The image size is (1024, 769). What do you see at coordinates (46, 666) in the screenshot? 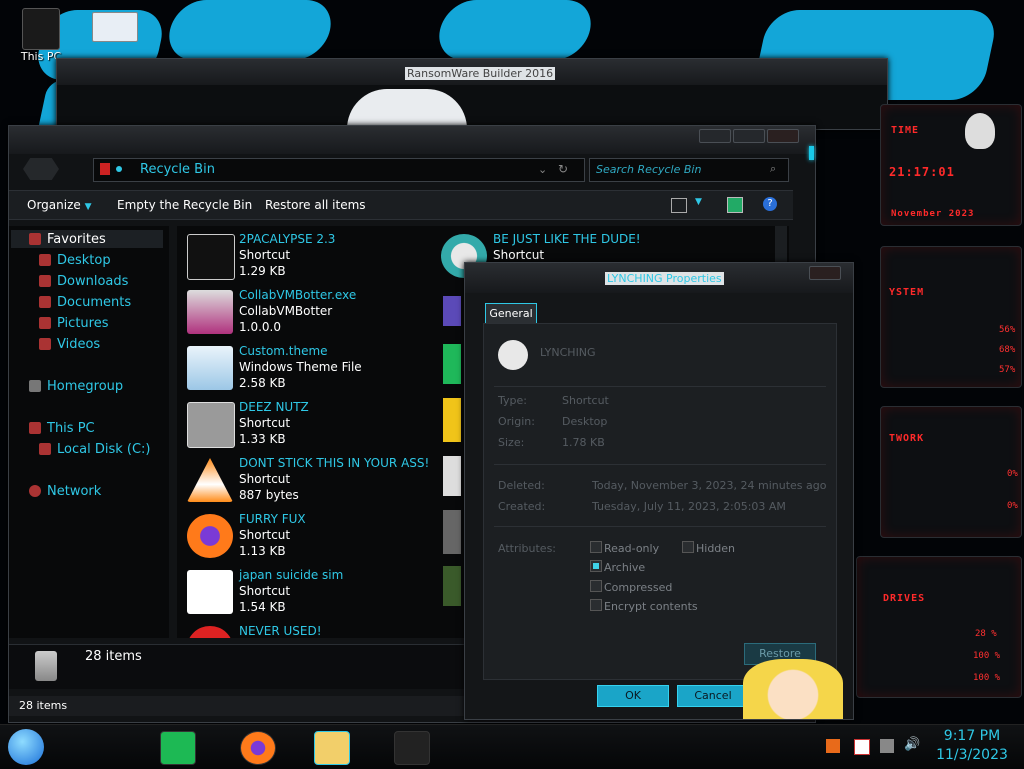
I see `recycle-bin-icon` at bounding box center [46, 666].